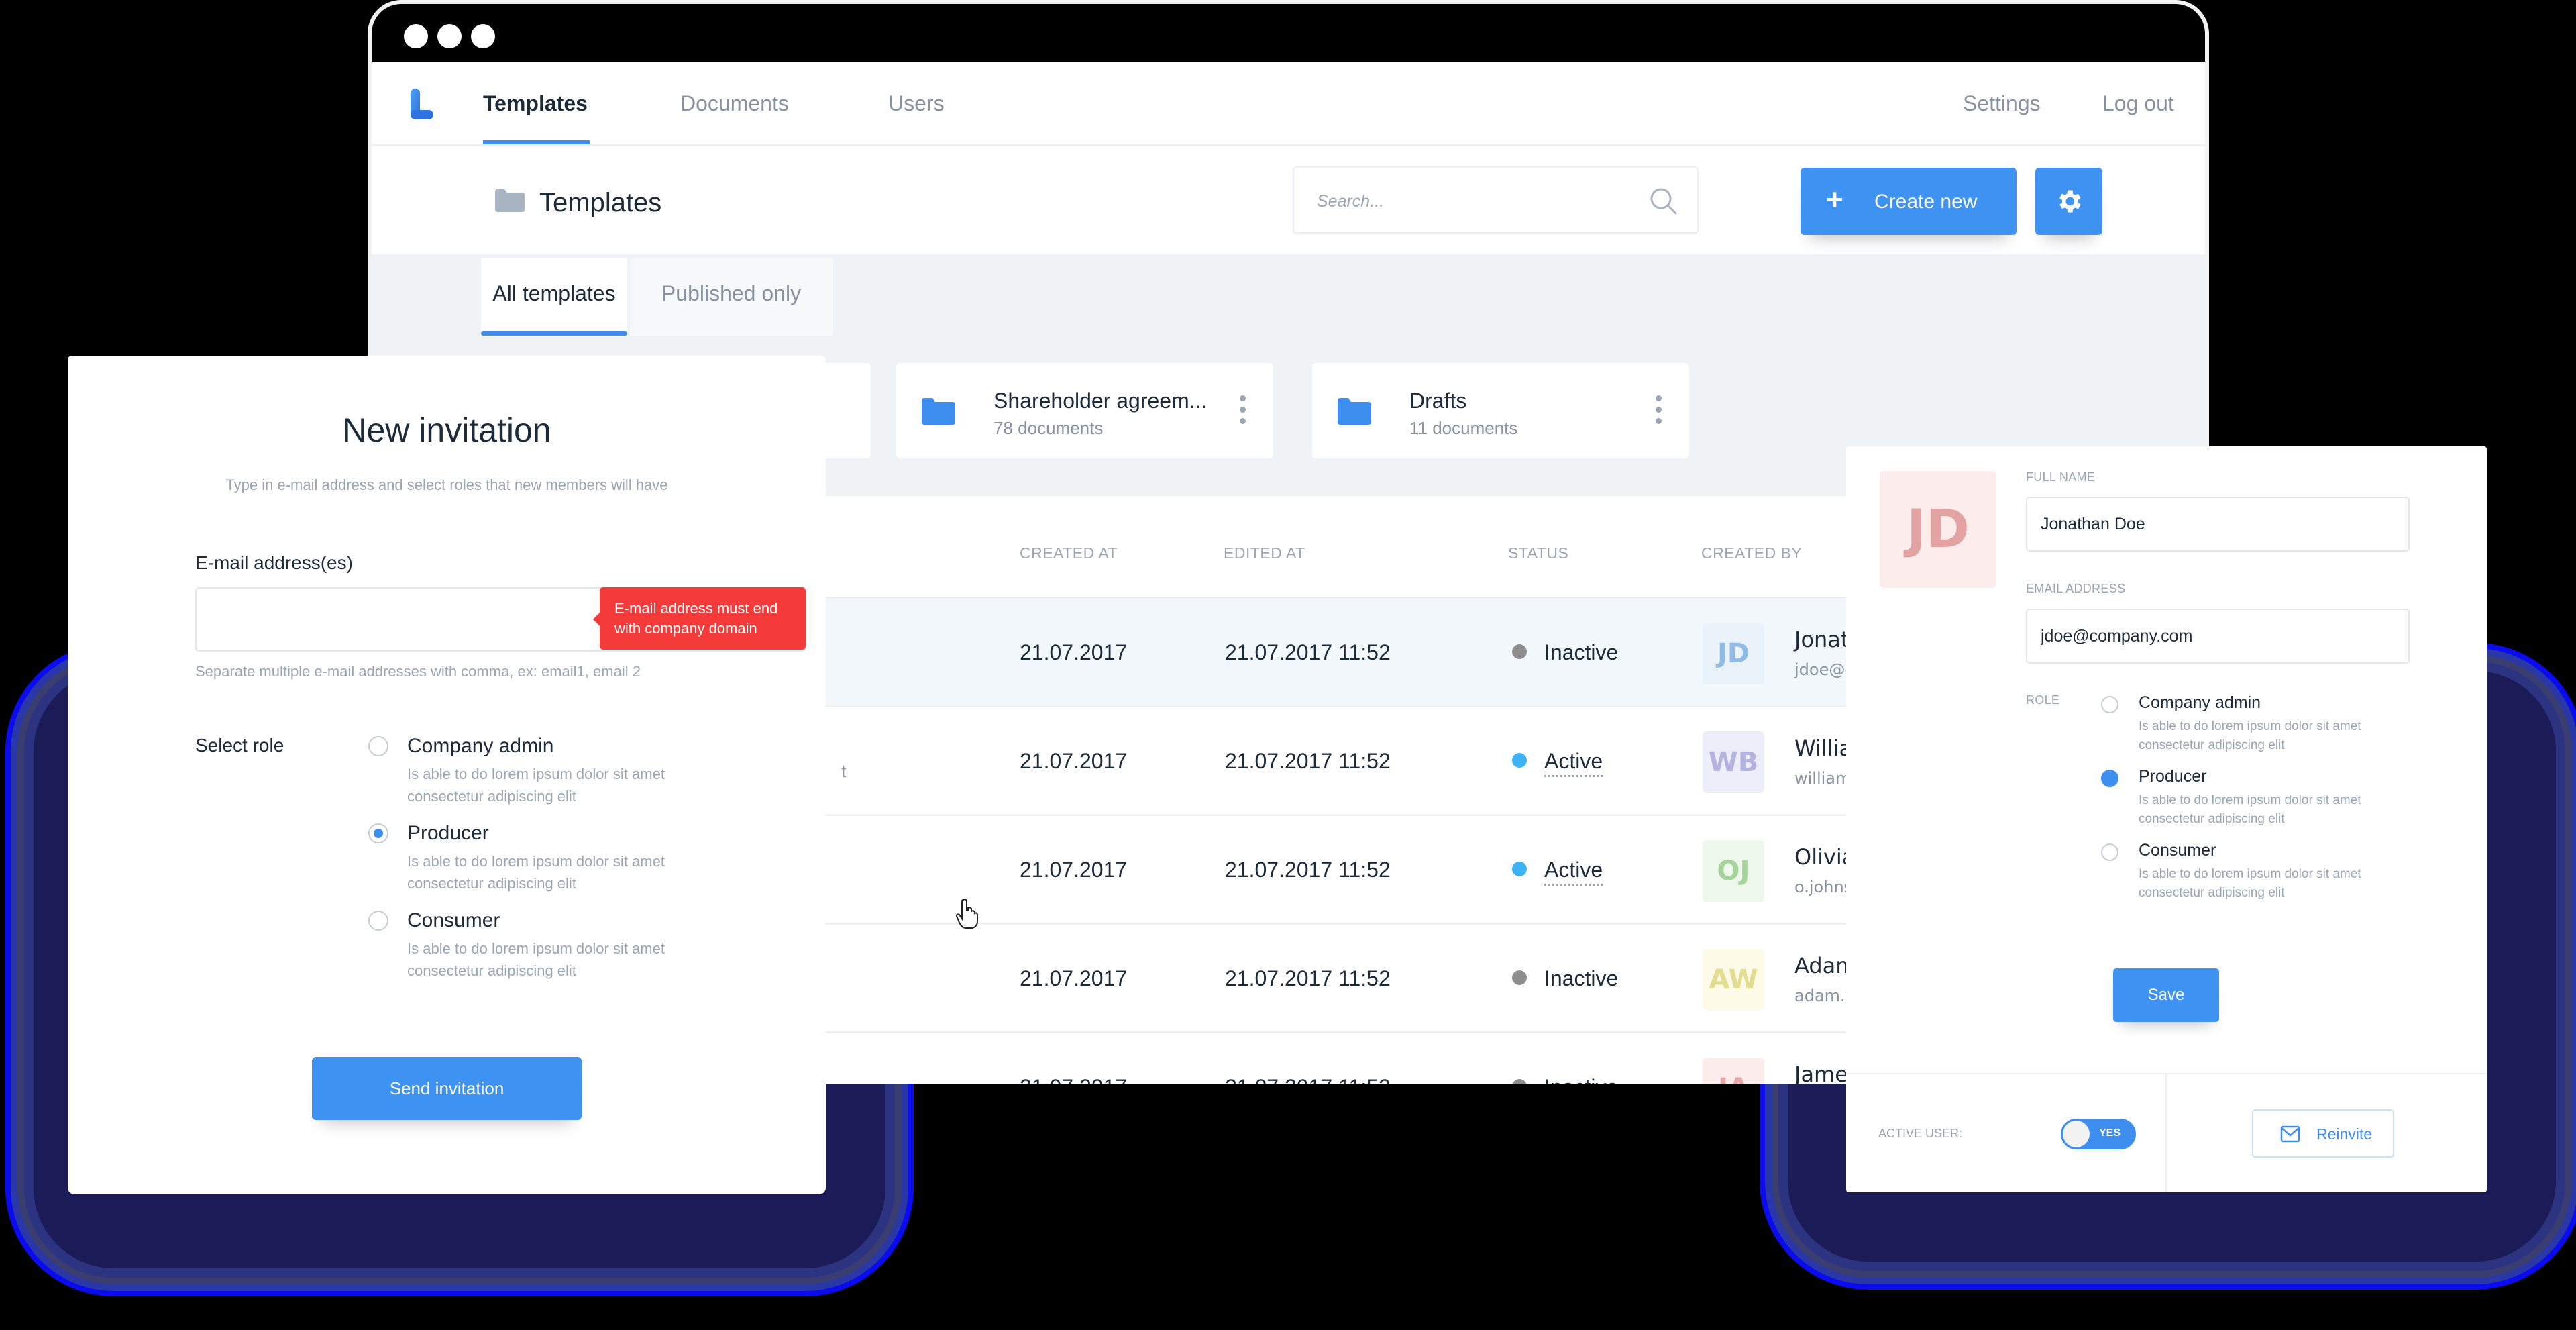  I want to click on avatar: AW, so click(1733, 980).